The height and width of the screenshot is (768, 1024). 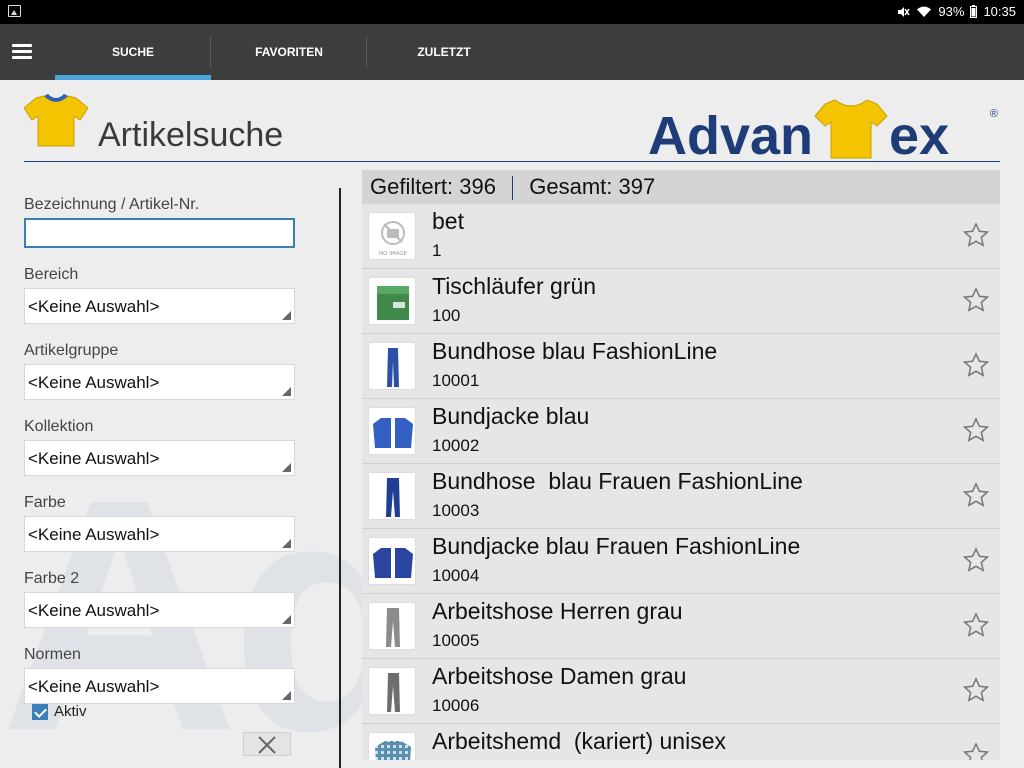 What do you see at coordinates (575, 351) in the screenshot?
I see `item-name: Bundhose blau FashionLine` at bounding box center [575, 351].